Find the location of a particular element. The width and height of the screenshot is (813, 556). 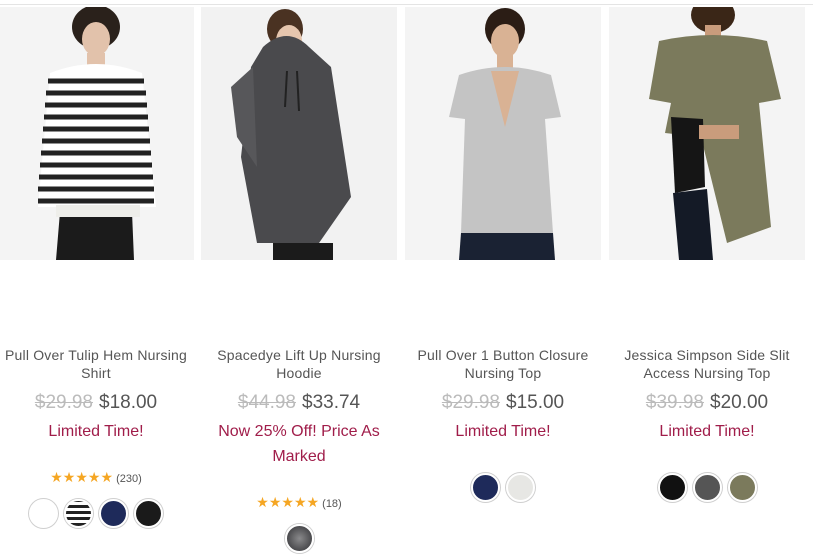

promo-text: Now 25% Off! Price As Marked is located at coordinates (299, 444).